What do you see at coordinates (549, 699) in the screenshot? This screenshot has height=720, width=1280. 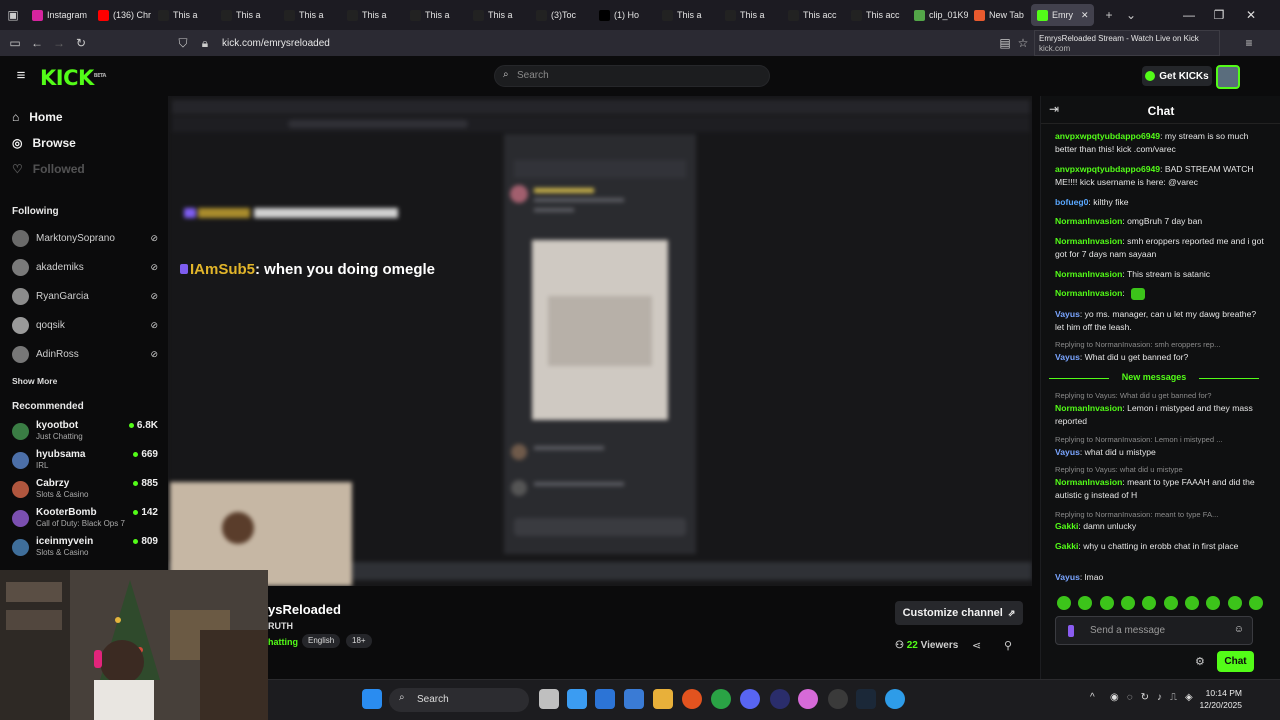 I see `task-view-icon` at bounding box center [549, 699].